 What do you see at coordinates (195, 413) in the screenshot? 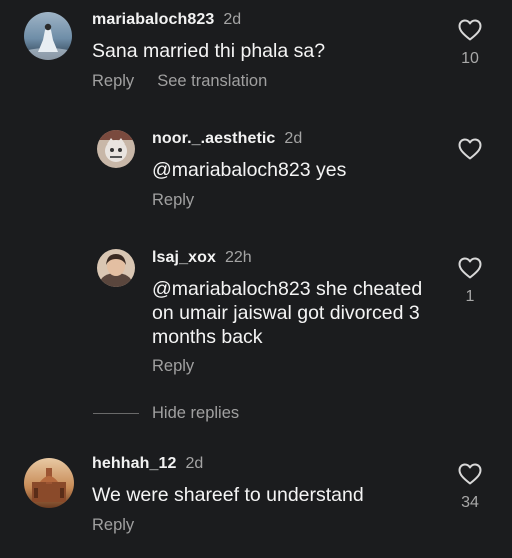
I see `hide-replies-label: Hide replies` at bounding box center [195, 413].